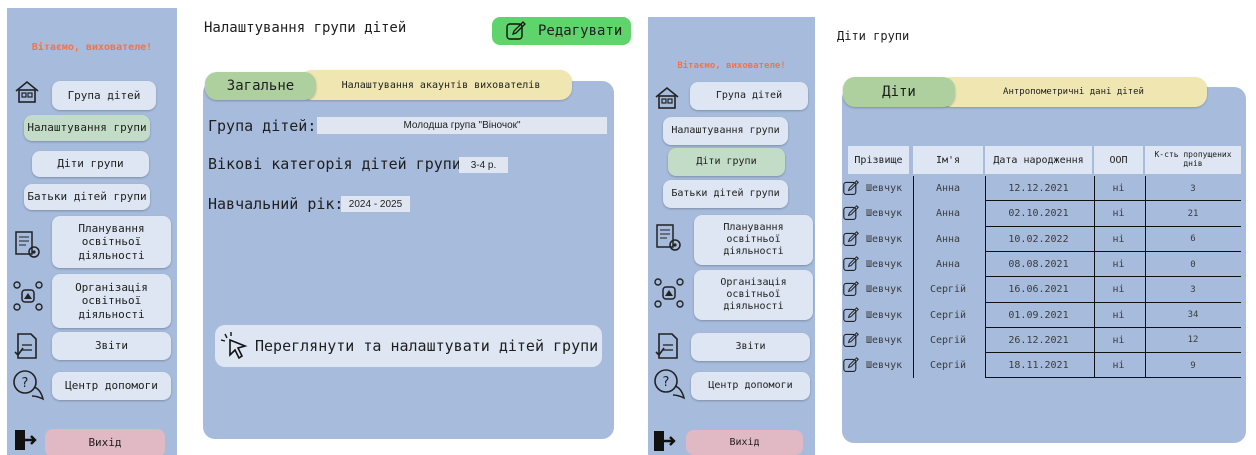 This screenshot has width=1256, height=455. Describe the element at coordinates (1193, 160) in the screenshot. I see `header-missed-days: К-сть пропущених днів` at that location.